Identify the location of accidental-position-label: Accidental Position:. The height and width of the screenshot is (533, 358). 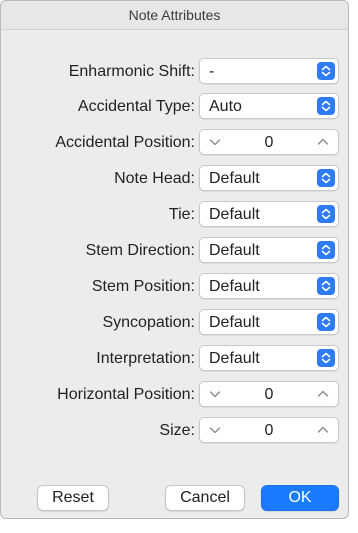
(125, 142).